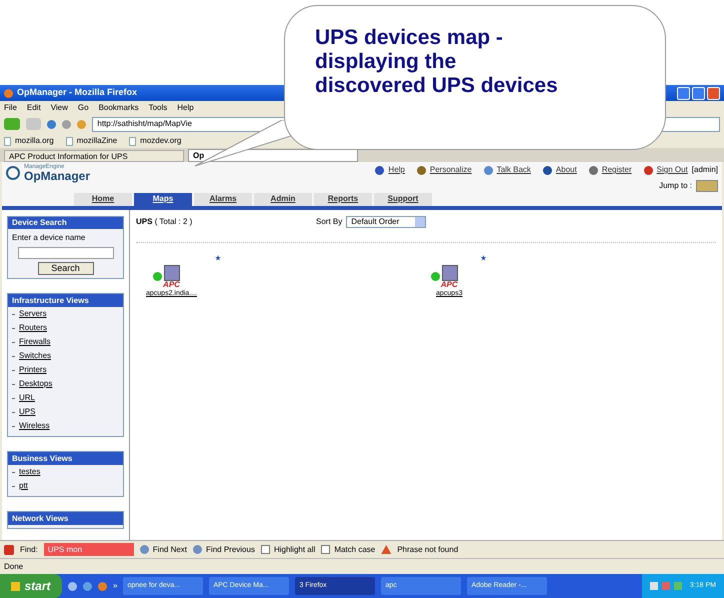 This screenshot has height=598, width=724. Describe the element at coordinates (698, 93) in the screenshot. I see `maximize-button` at that location.